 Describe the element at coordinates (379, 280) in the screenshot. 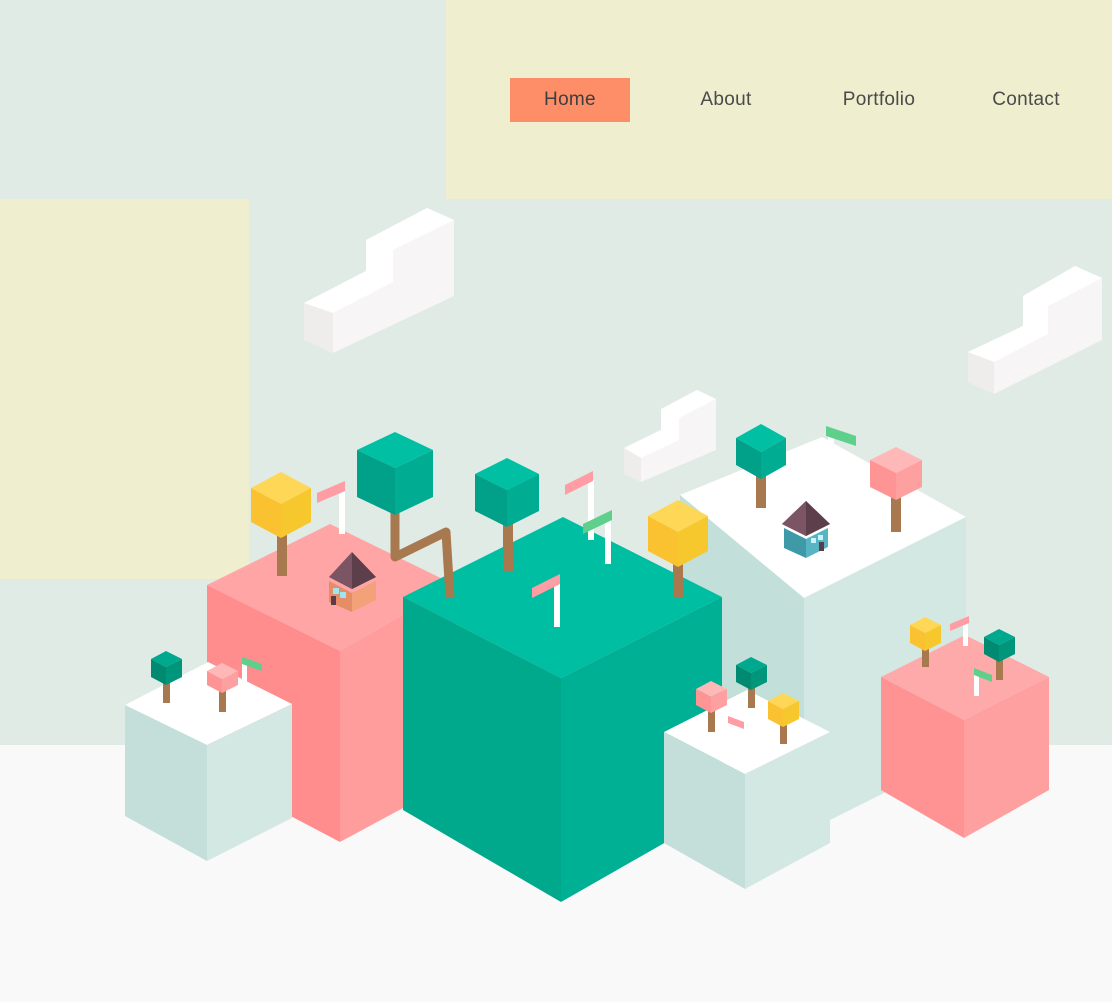

I see `cloud-left` at that location.